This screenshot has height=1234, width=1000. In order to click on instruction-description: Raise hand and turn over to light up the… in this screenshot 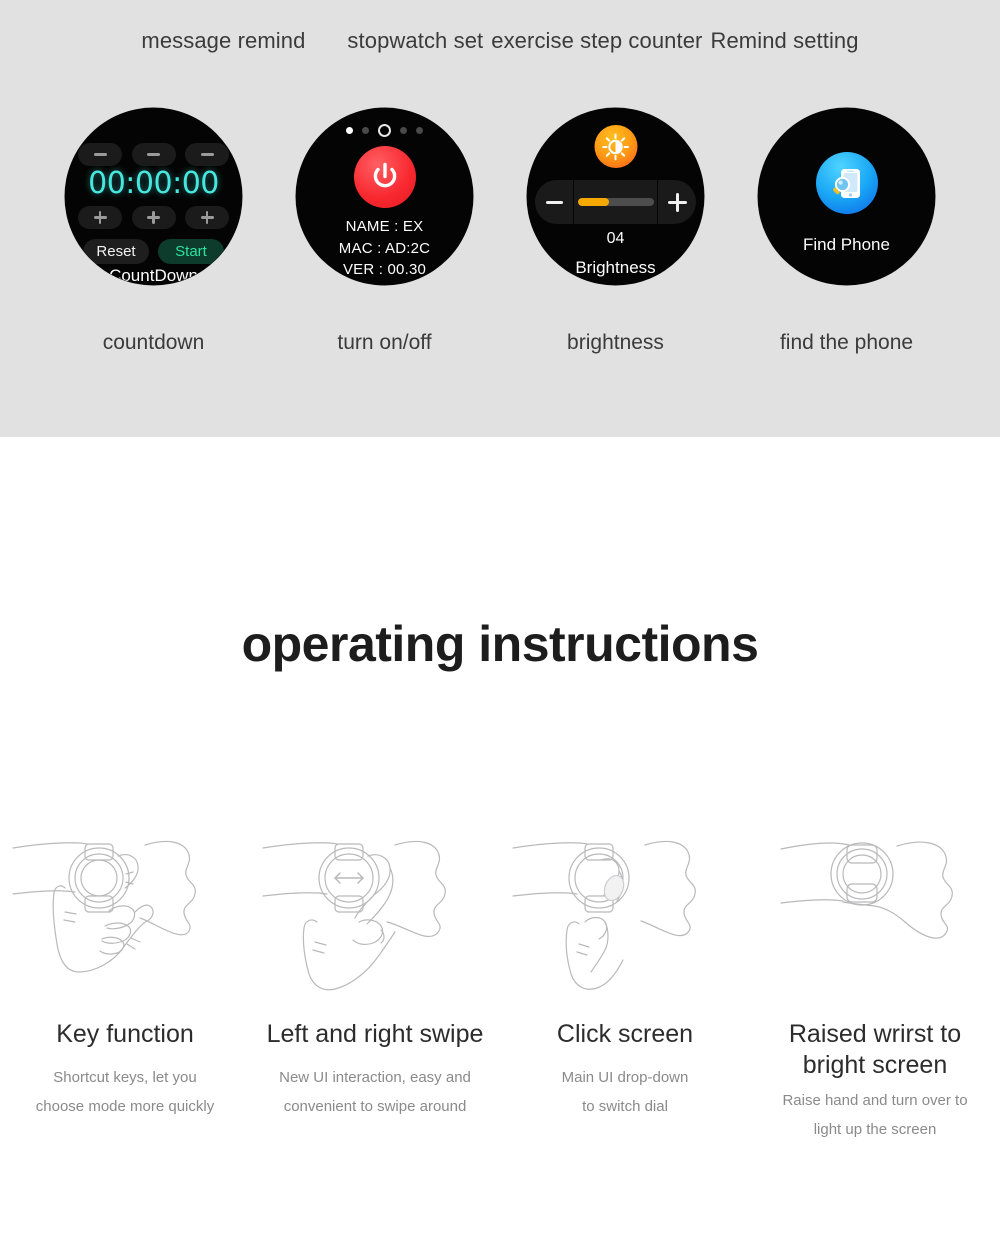, I will do `click(875, 1115)`.